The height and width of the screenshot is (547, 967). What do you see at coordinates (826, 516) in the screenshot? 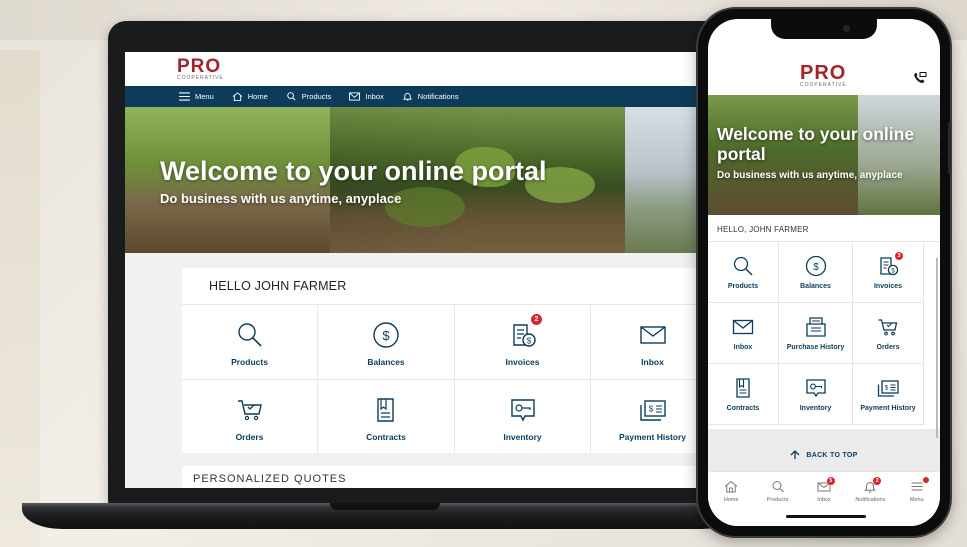
I see `home-indicator` at bounding box center [826, 516].